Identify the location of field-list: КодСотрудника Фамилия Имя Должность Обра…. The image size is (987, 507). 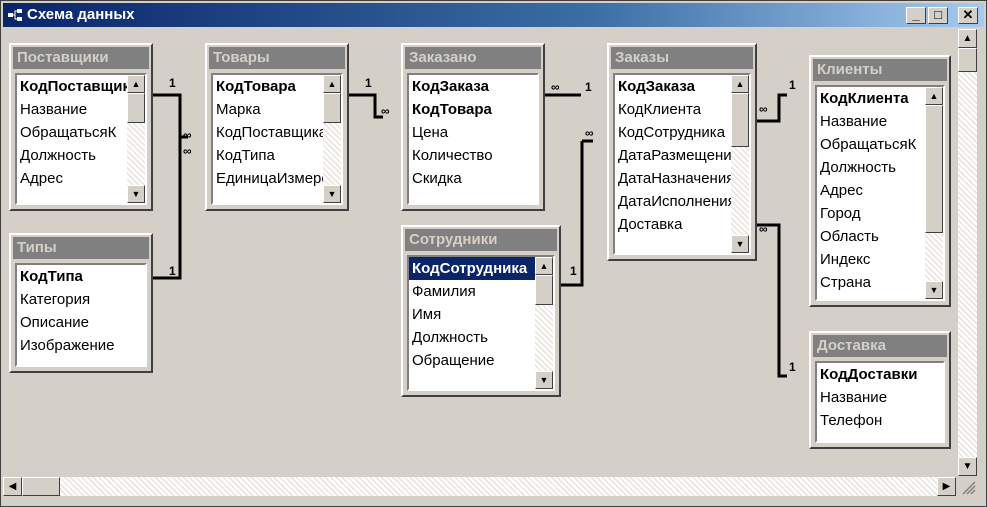
(481, 323).